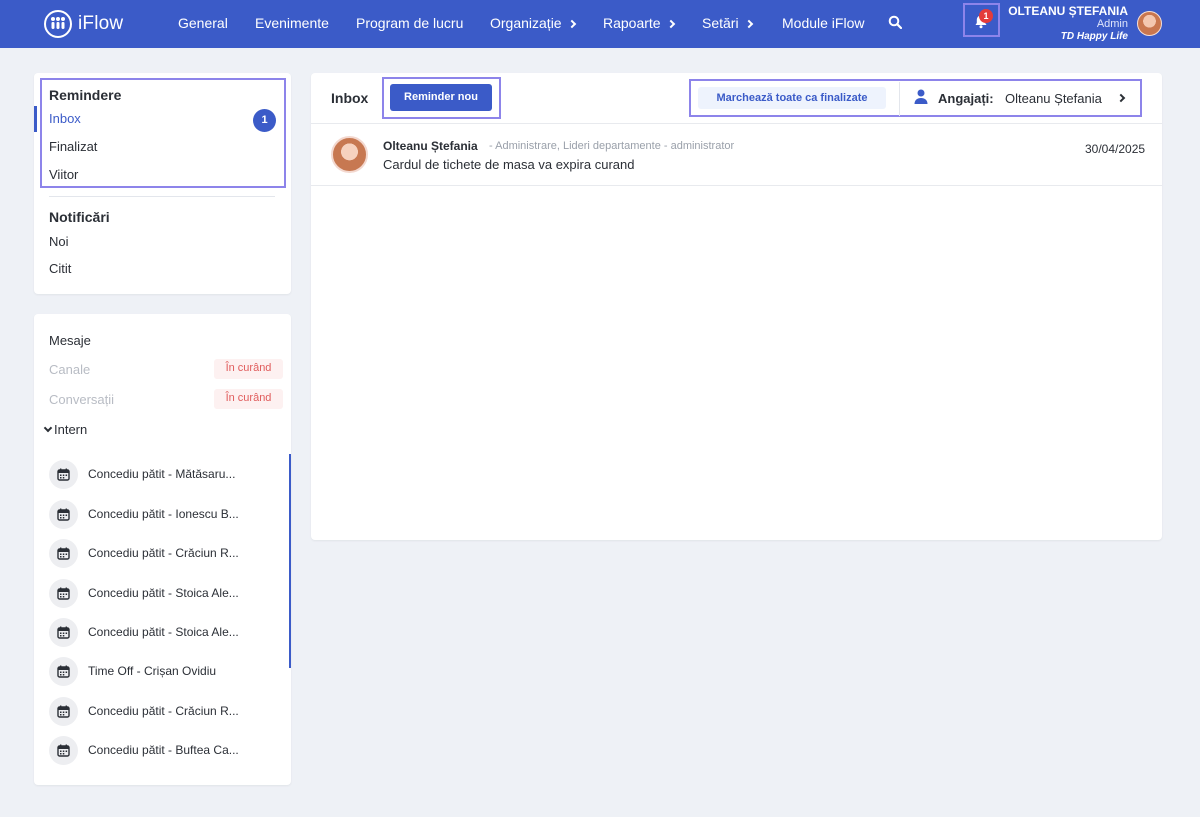 Image resolution: width=1200 pixels, height=817 pixels. Describe the element at coordinates (792, 98) in the screenshot. I see `mark-all-done-button: Marchează toate ca finalizate` at that location.